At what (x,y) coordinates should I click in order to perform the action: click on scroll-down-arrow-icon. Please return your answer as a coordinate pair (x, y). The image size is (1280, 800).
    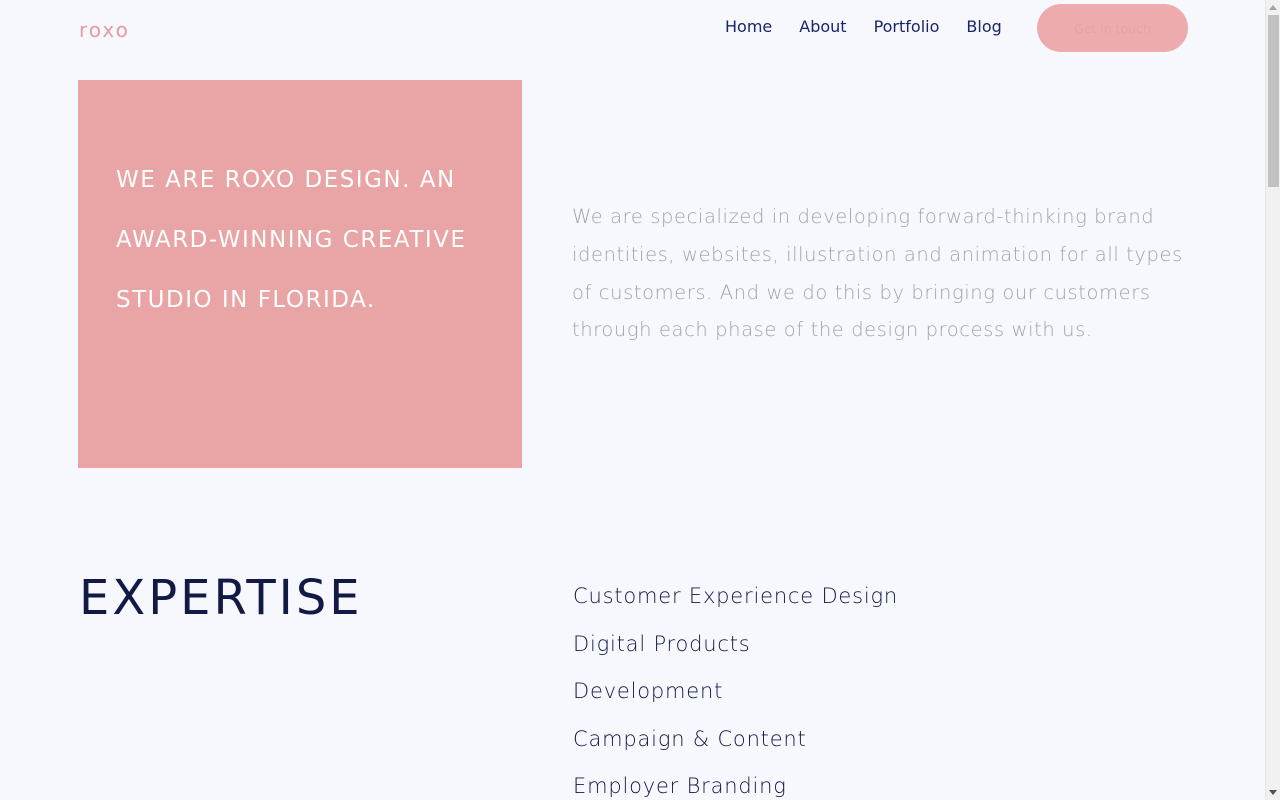
    Looking at the image, I should click on (1273, 792).